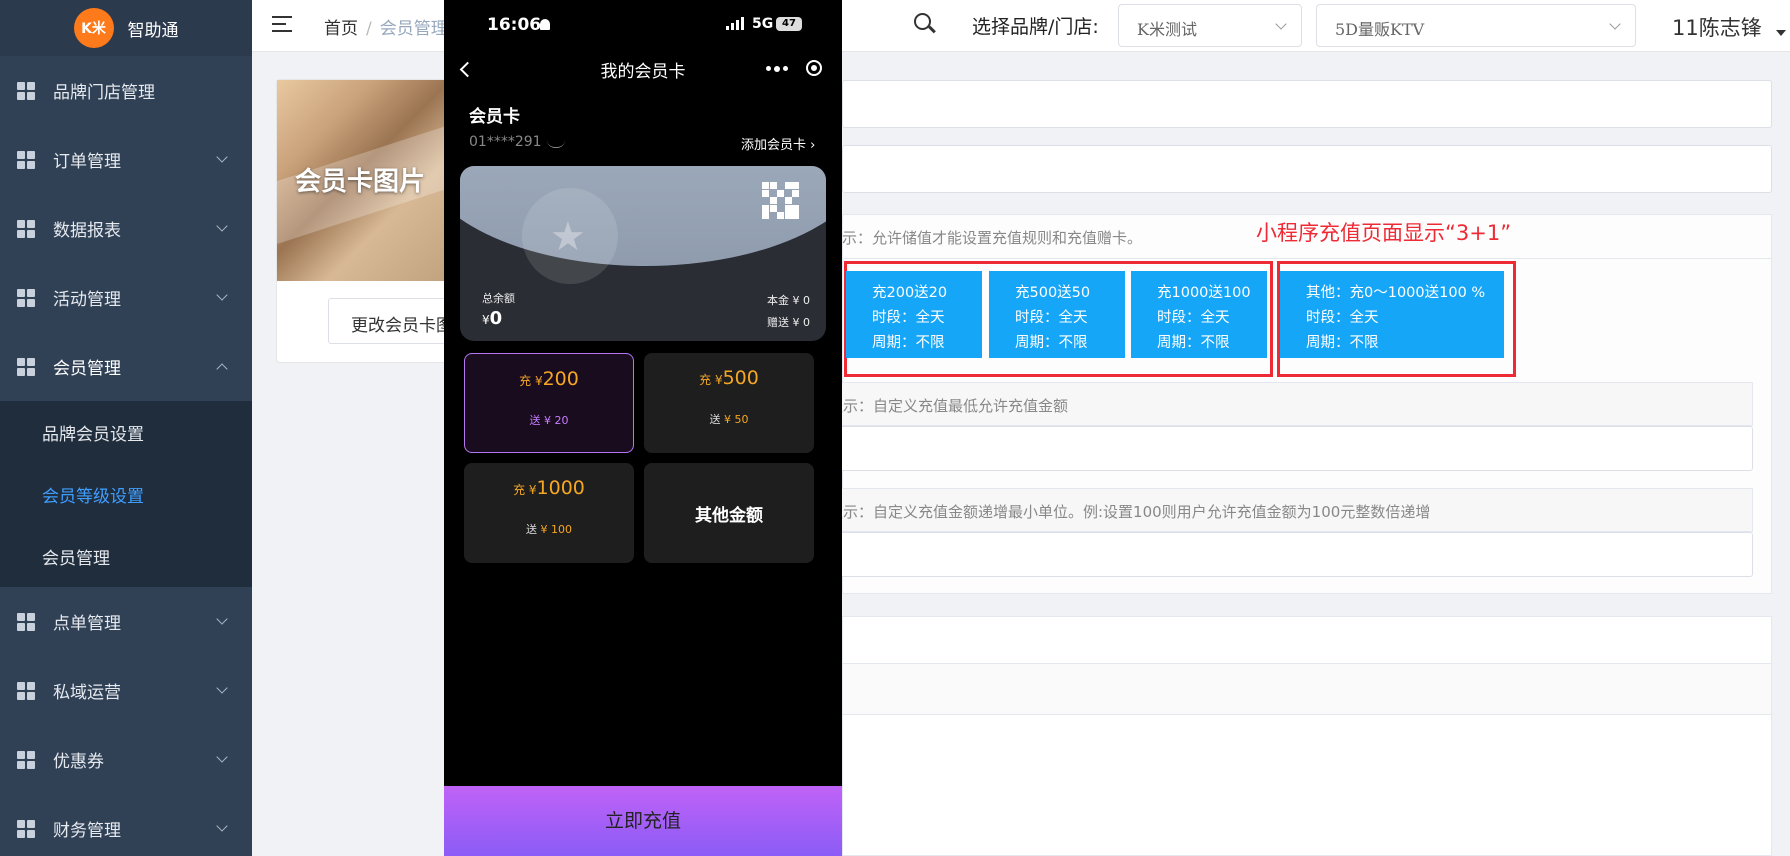  I want to click on submenu-item-member-management: 会员管理, so click(126, 556).